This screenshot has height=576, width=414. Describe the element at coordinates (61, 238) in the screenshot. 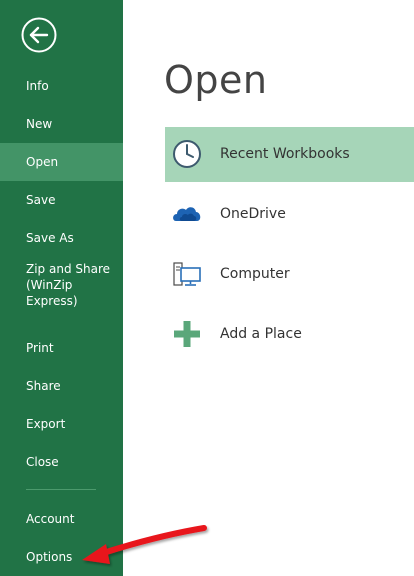

I see `nav-item-save-as: Save As` at that location.